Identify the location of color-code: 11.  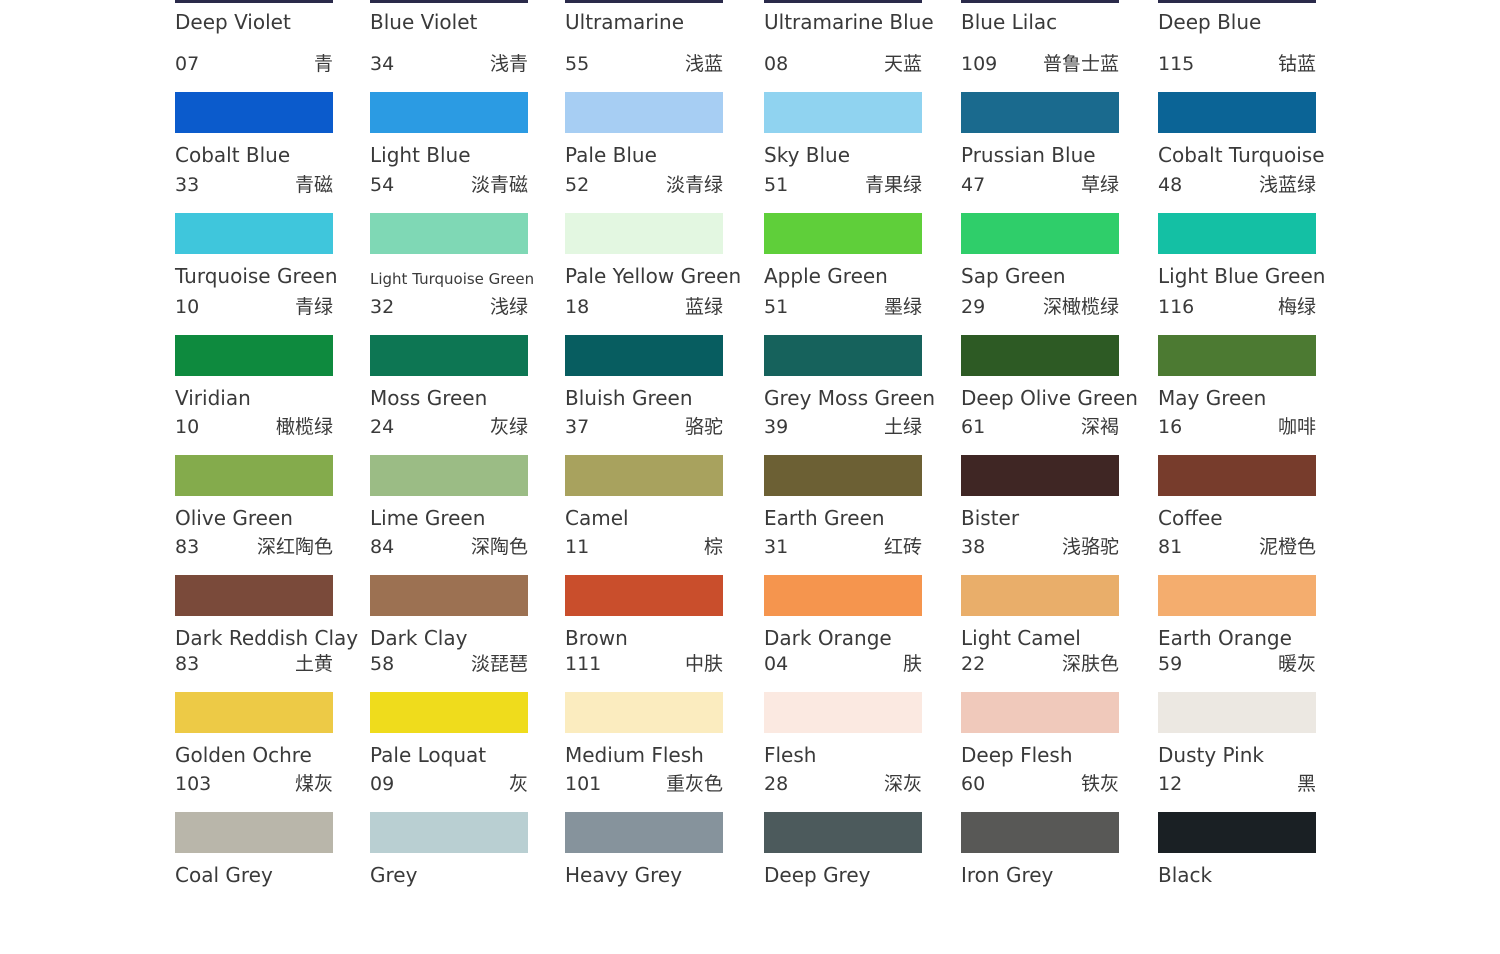
(577, 547).